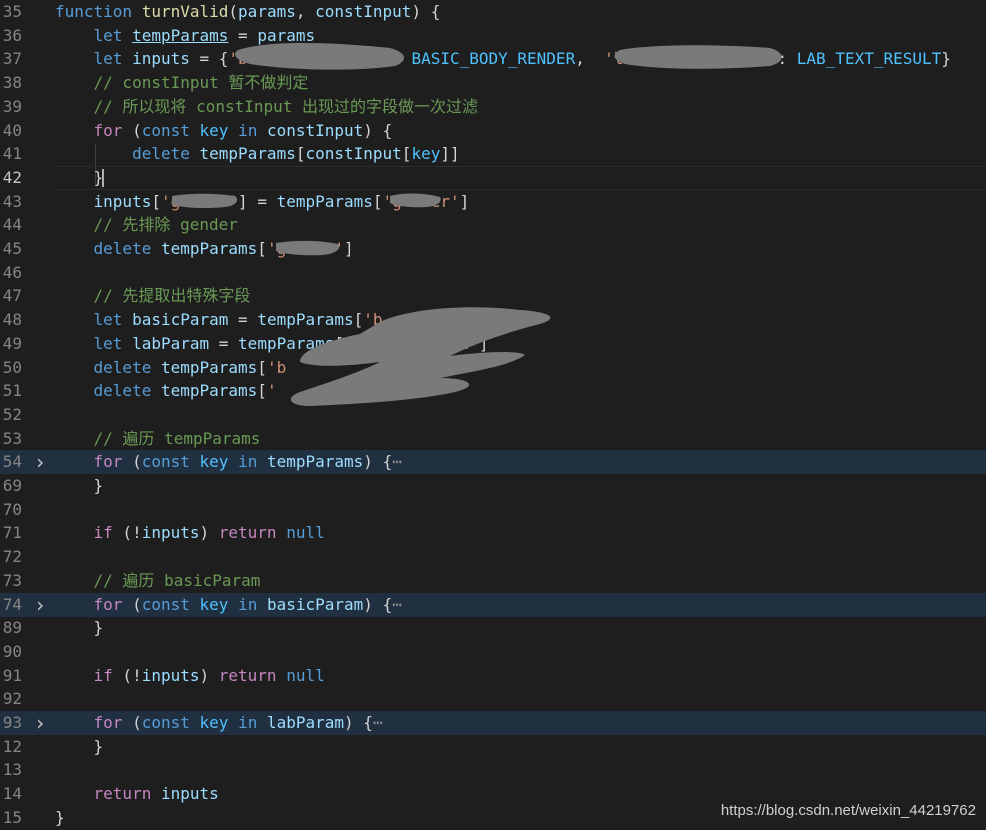 The height and width of the screenshot is (830, 986). Describe the element at coordinates (493, 628) in the screenshot. I see `code-line: 89 }` at that location.